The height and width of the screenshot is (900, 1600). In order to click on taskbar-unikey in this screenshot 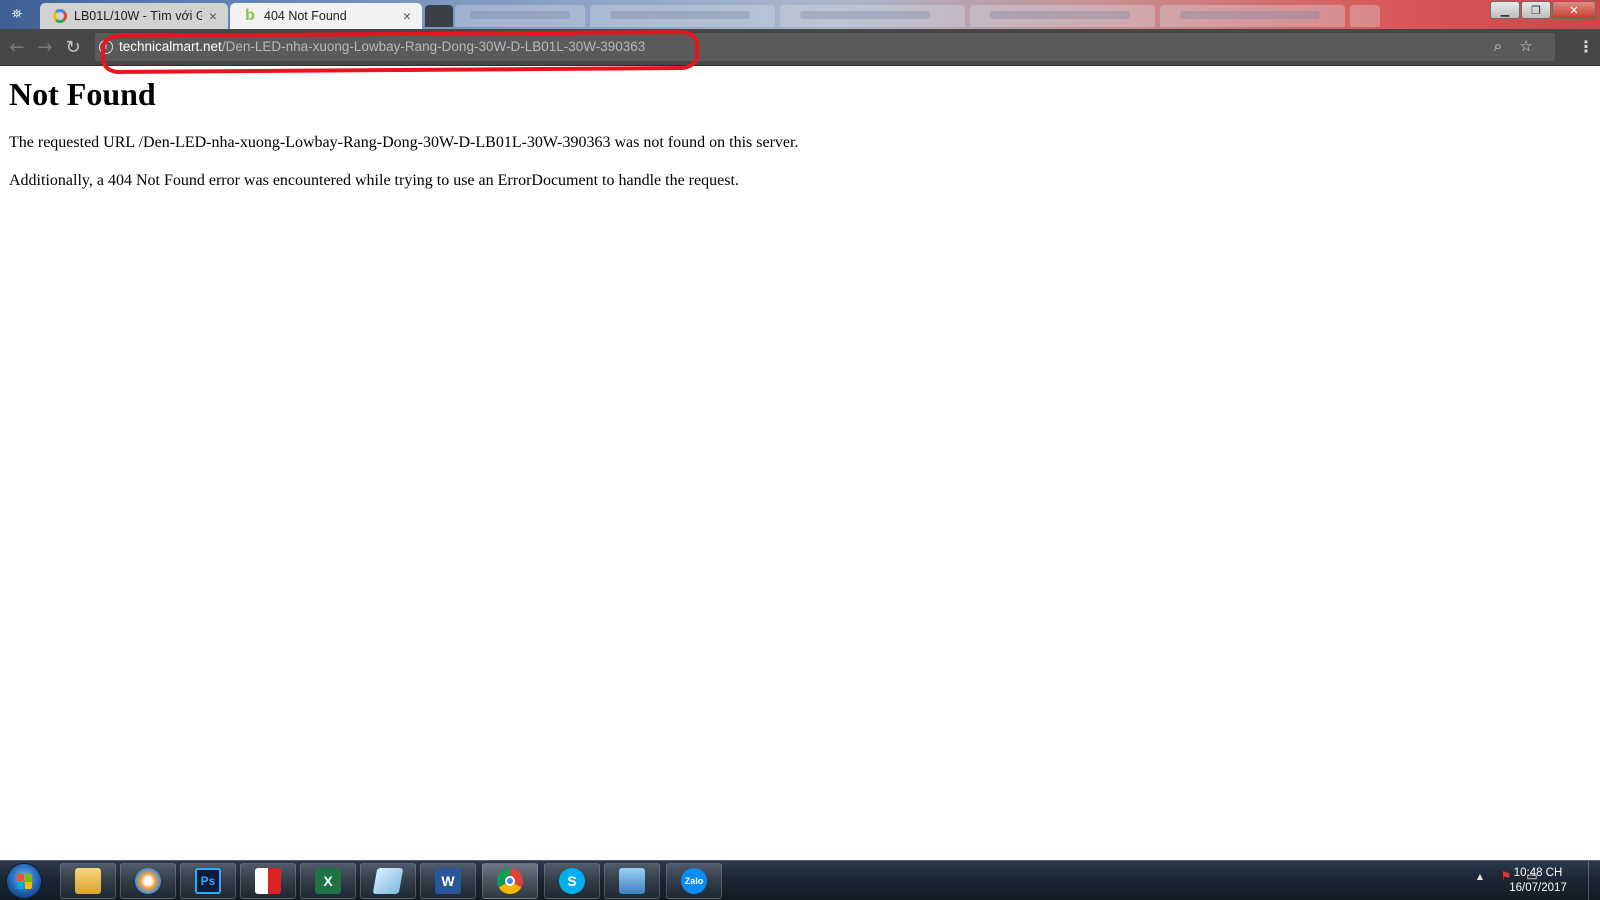, I will do `click(268, 881)`.